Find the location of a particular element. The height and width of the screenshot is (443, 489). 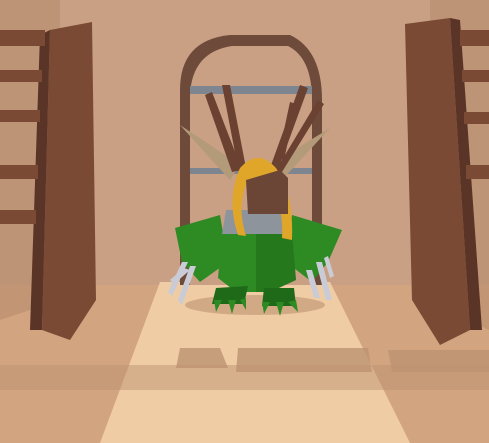

door-mullion-top is located at coordinates (251, 90).